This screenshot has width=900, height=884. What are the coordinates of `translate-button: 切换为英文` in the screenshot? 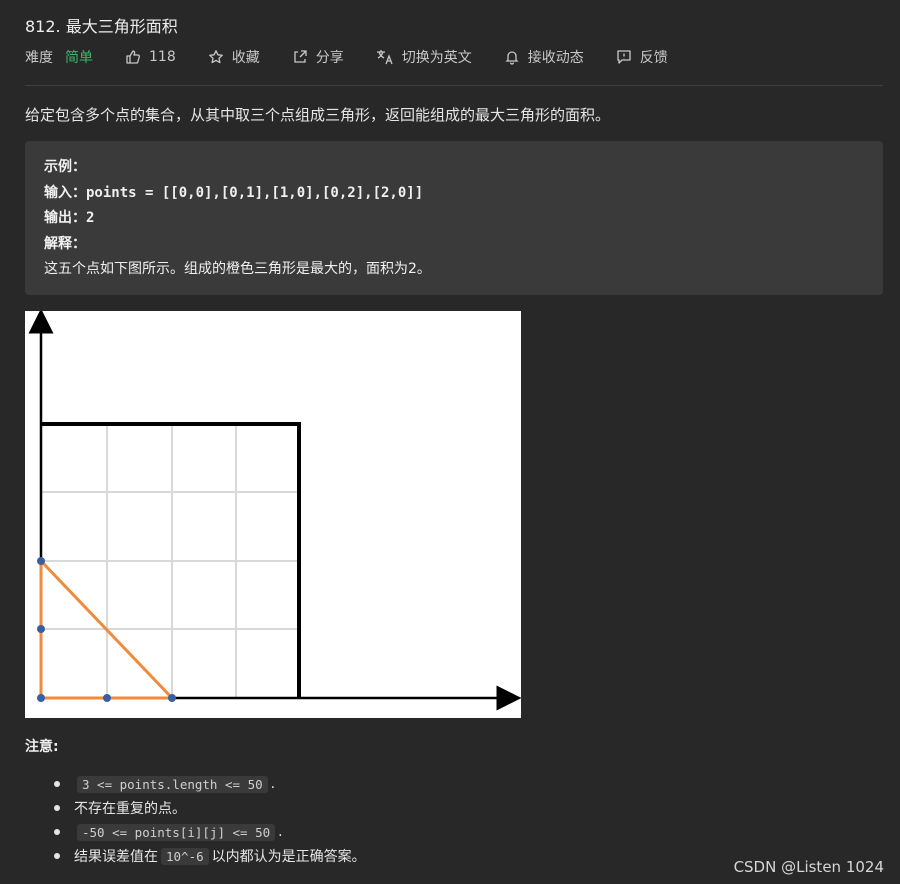 It's located at (424, 57).